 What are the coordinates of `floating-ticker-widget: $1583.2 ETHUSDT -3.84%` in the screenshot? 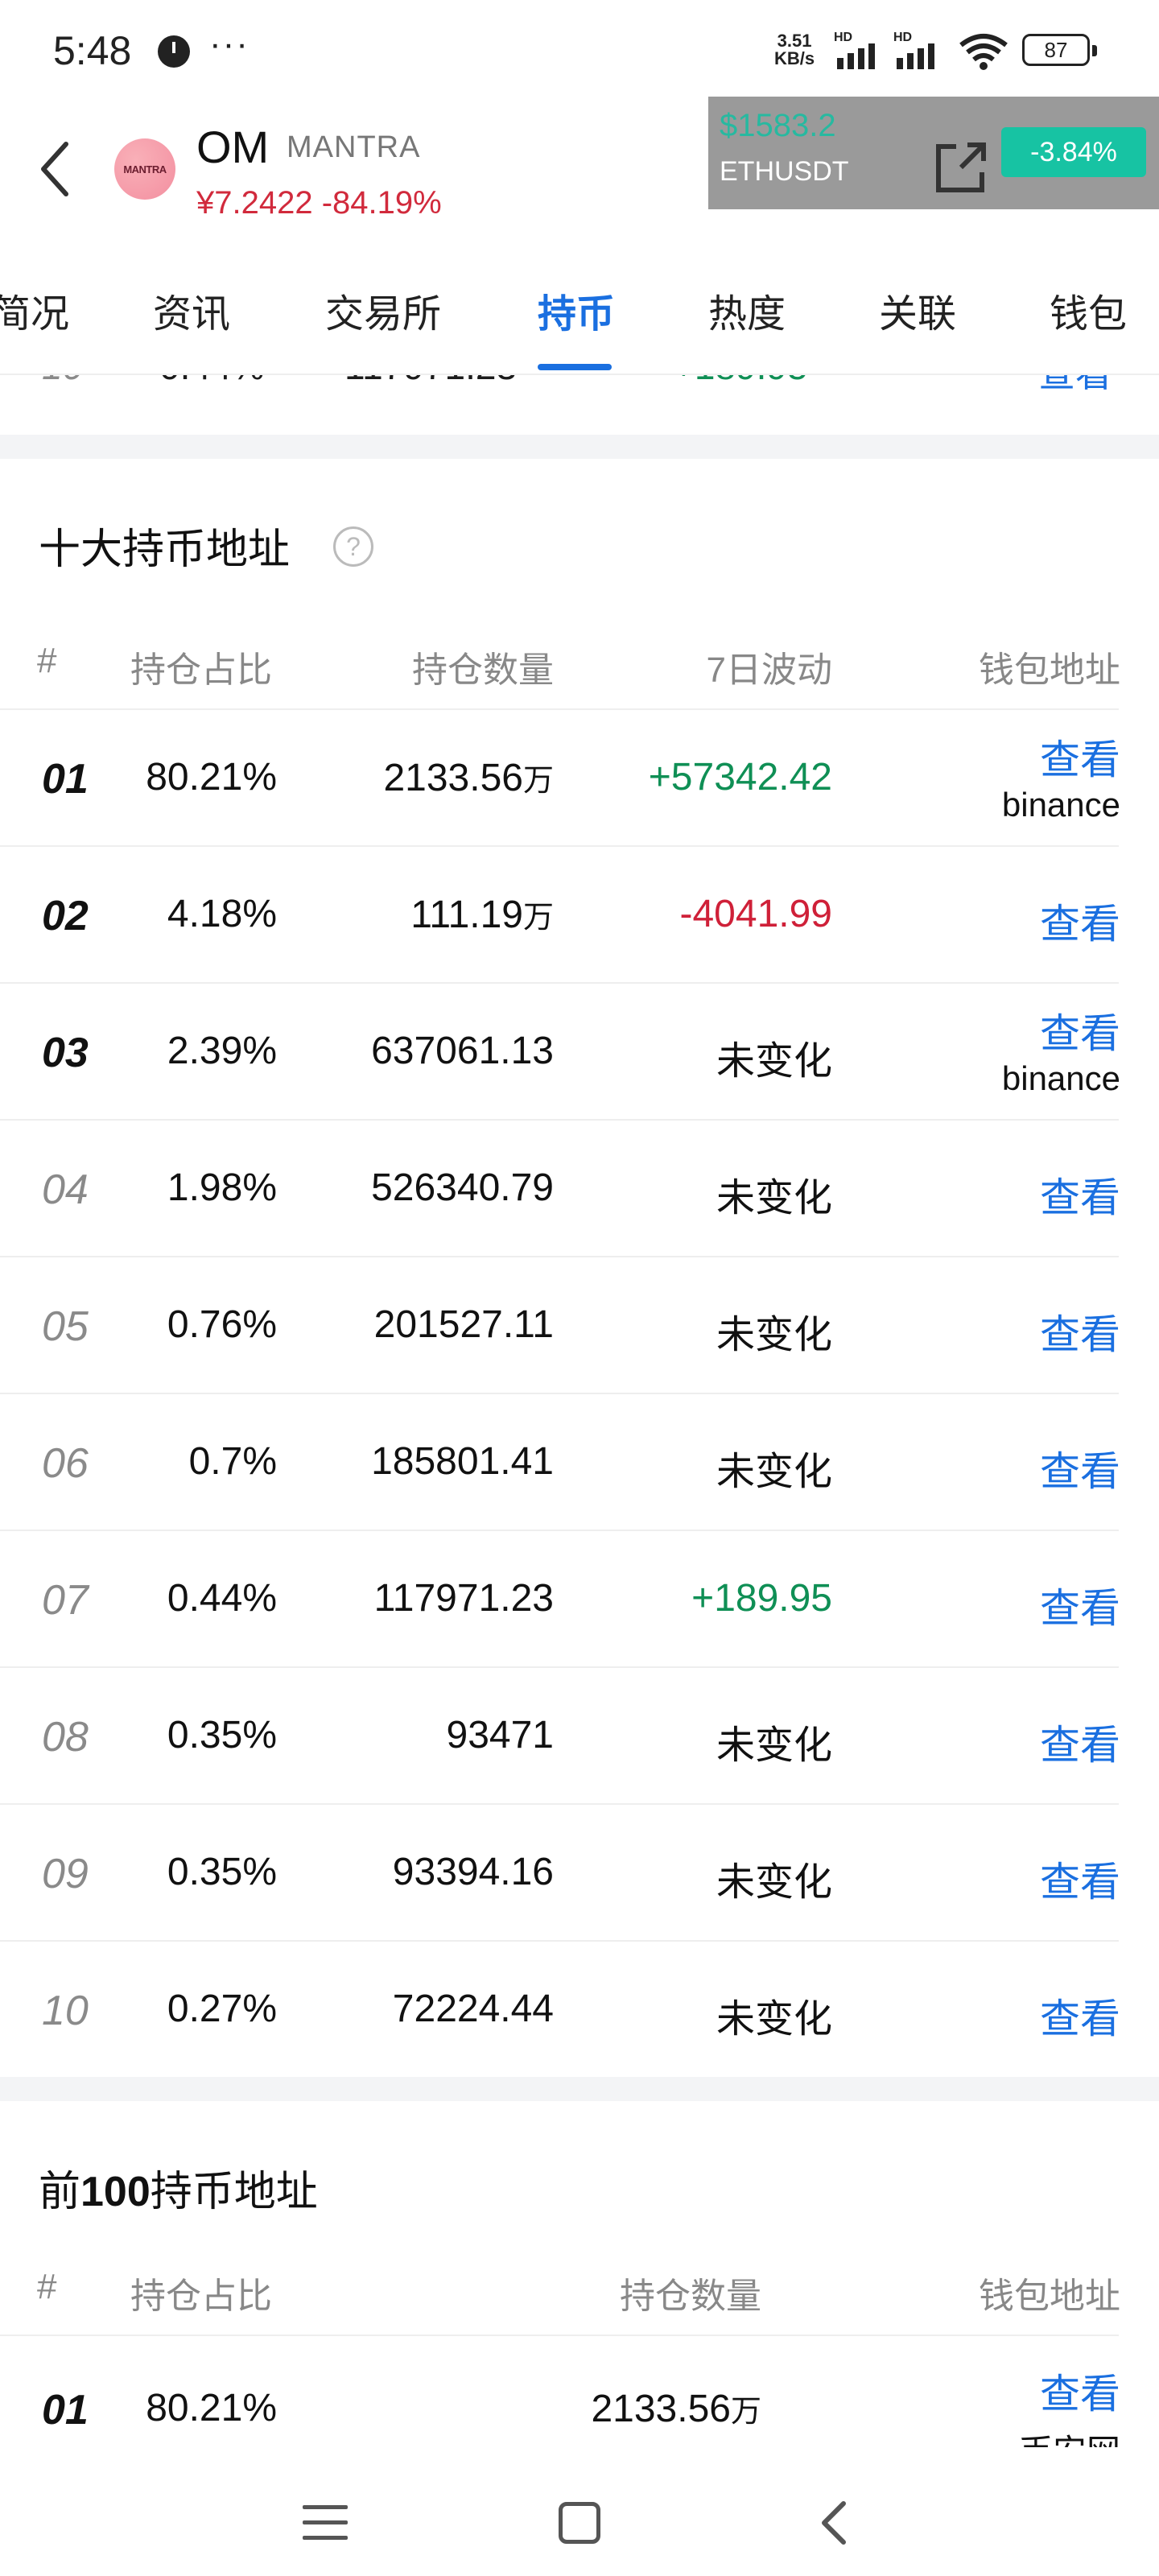 It's located at (933, 153).